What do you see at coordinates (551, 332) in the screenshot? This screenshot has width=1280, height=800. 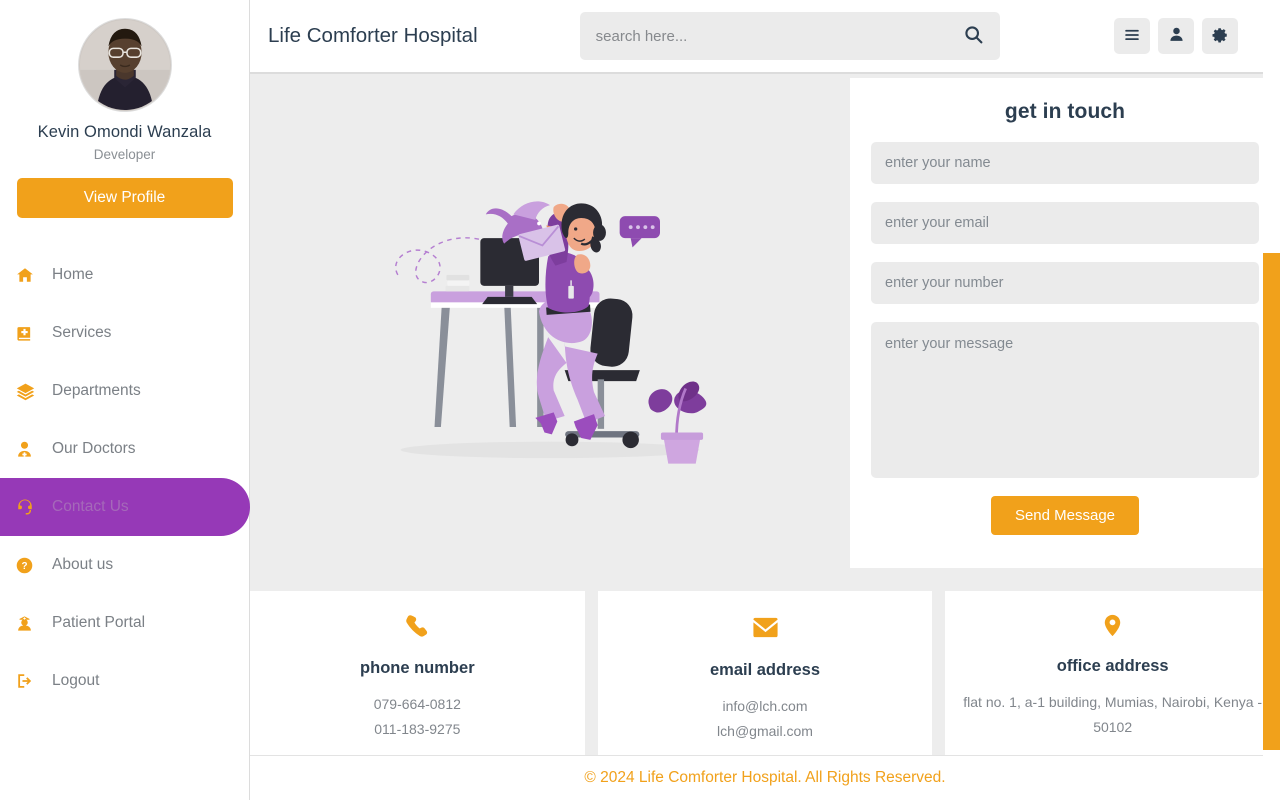 I see `customer-service-illustration` at bounding box center [551, 332].